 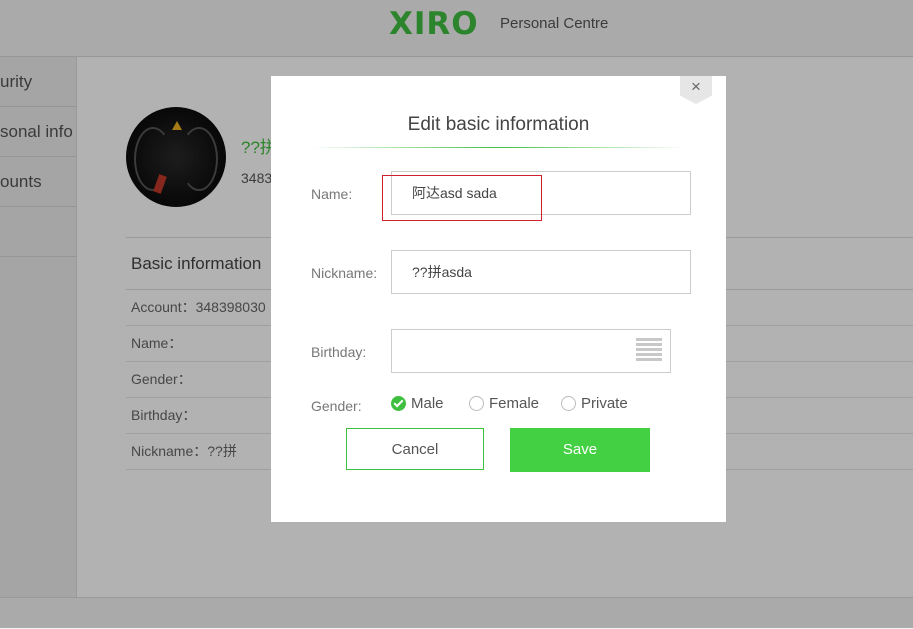 What do you see at coordinates (541, 272) in the screenshot?
I see `nickname-field: ??拼asda` at bounding box center [541, 272].